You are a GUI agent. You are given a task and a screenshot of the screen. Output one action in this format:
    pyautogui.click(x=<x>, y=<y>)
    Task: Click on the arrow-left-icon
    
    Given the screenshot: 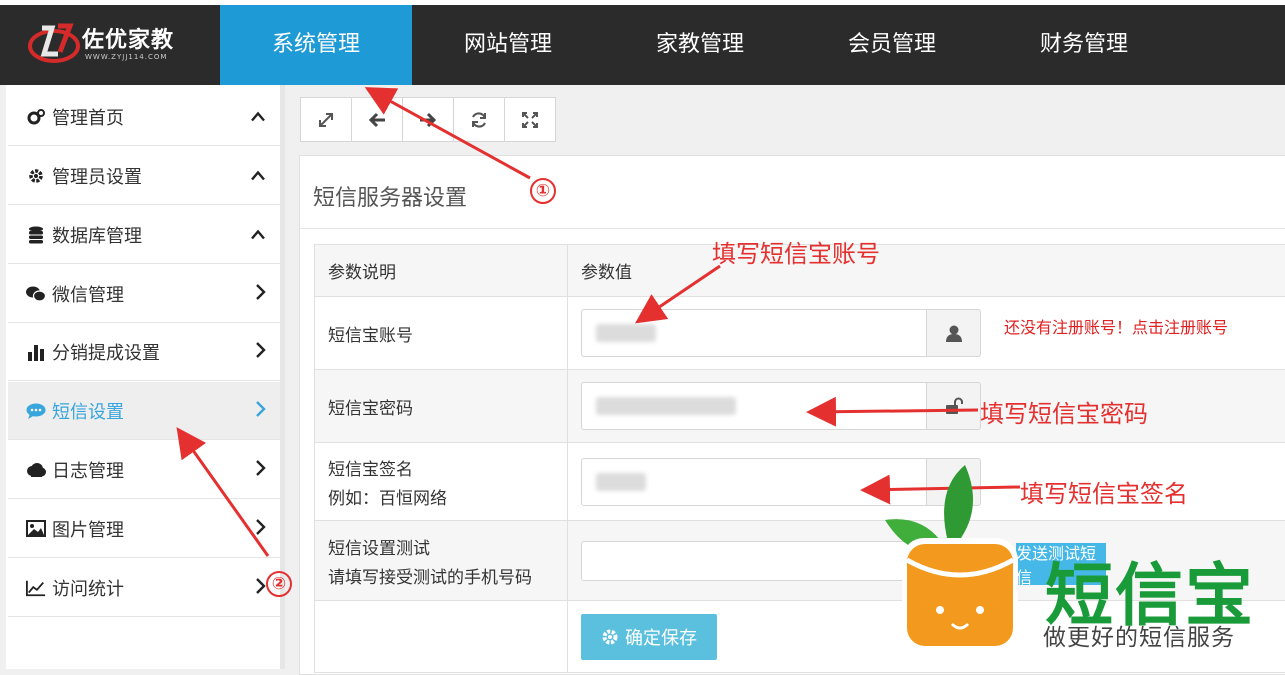 What is the action you would take?
    pyautogui.click(x=377, y=120)
    